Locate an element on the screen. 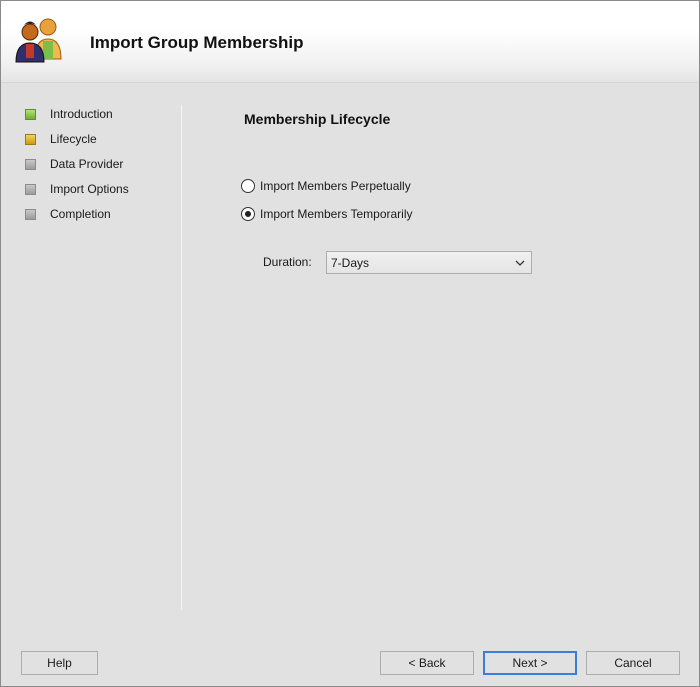 The height and width of the screenshot is (687, 700). next-button: Next > is located at coordinates (530, 663).